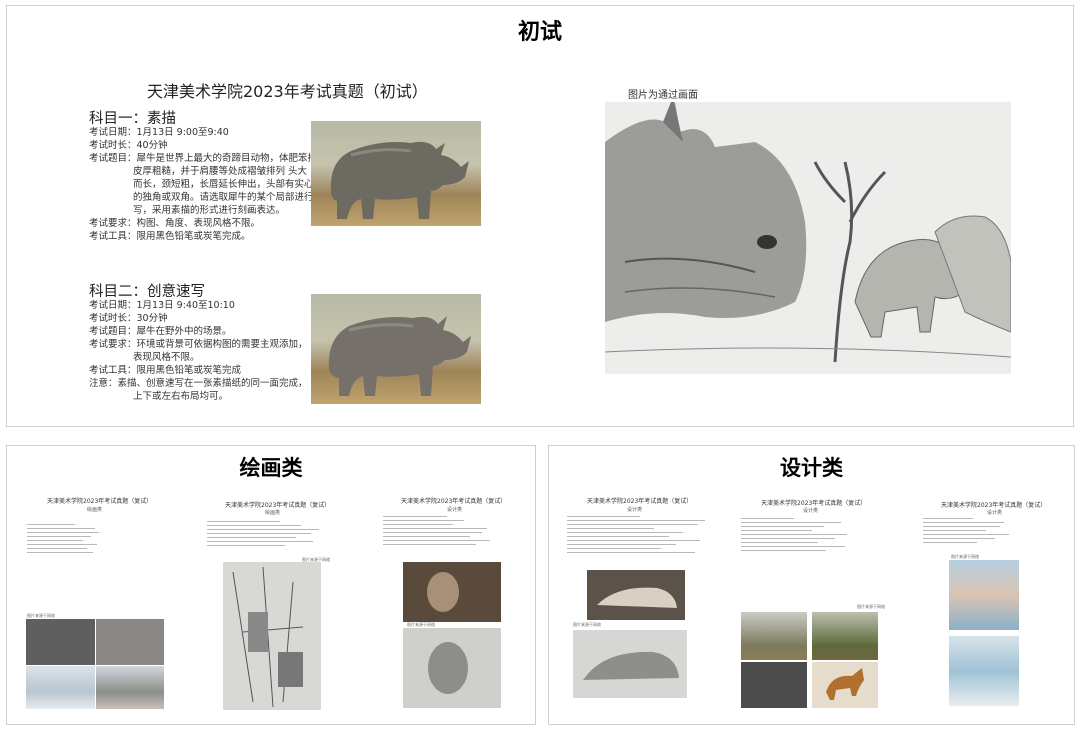 This screenshot has width=1079, height=729. I want to click on carved-stone-photo, so click(636, 595).